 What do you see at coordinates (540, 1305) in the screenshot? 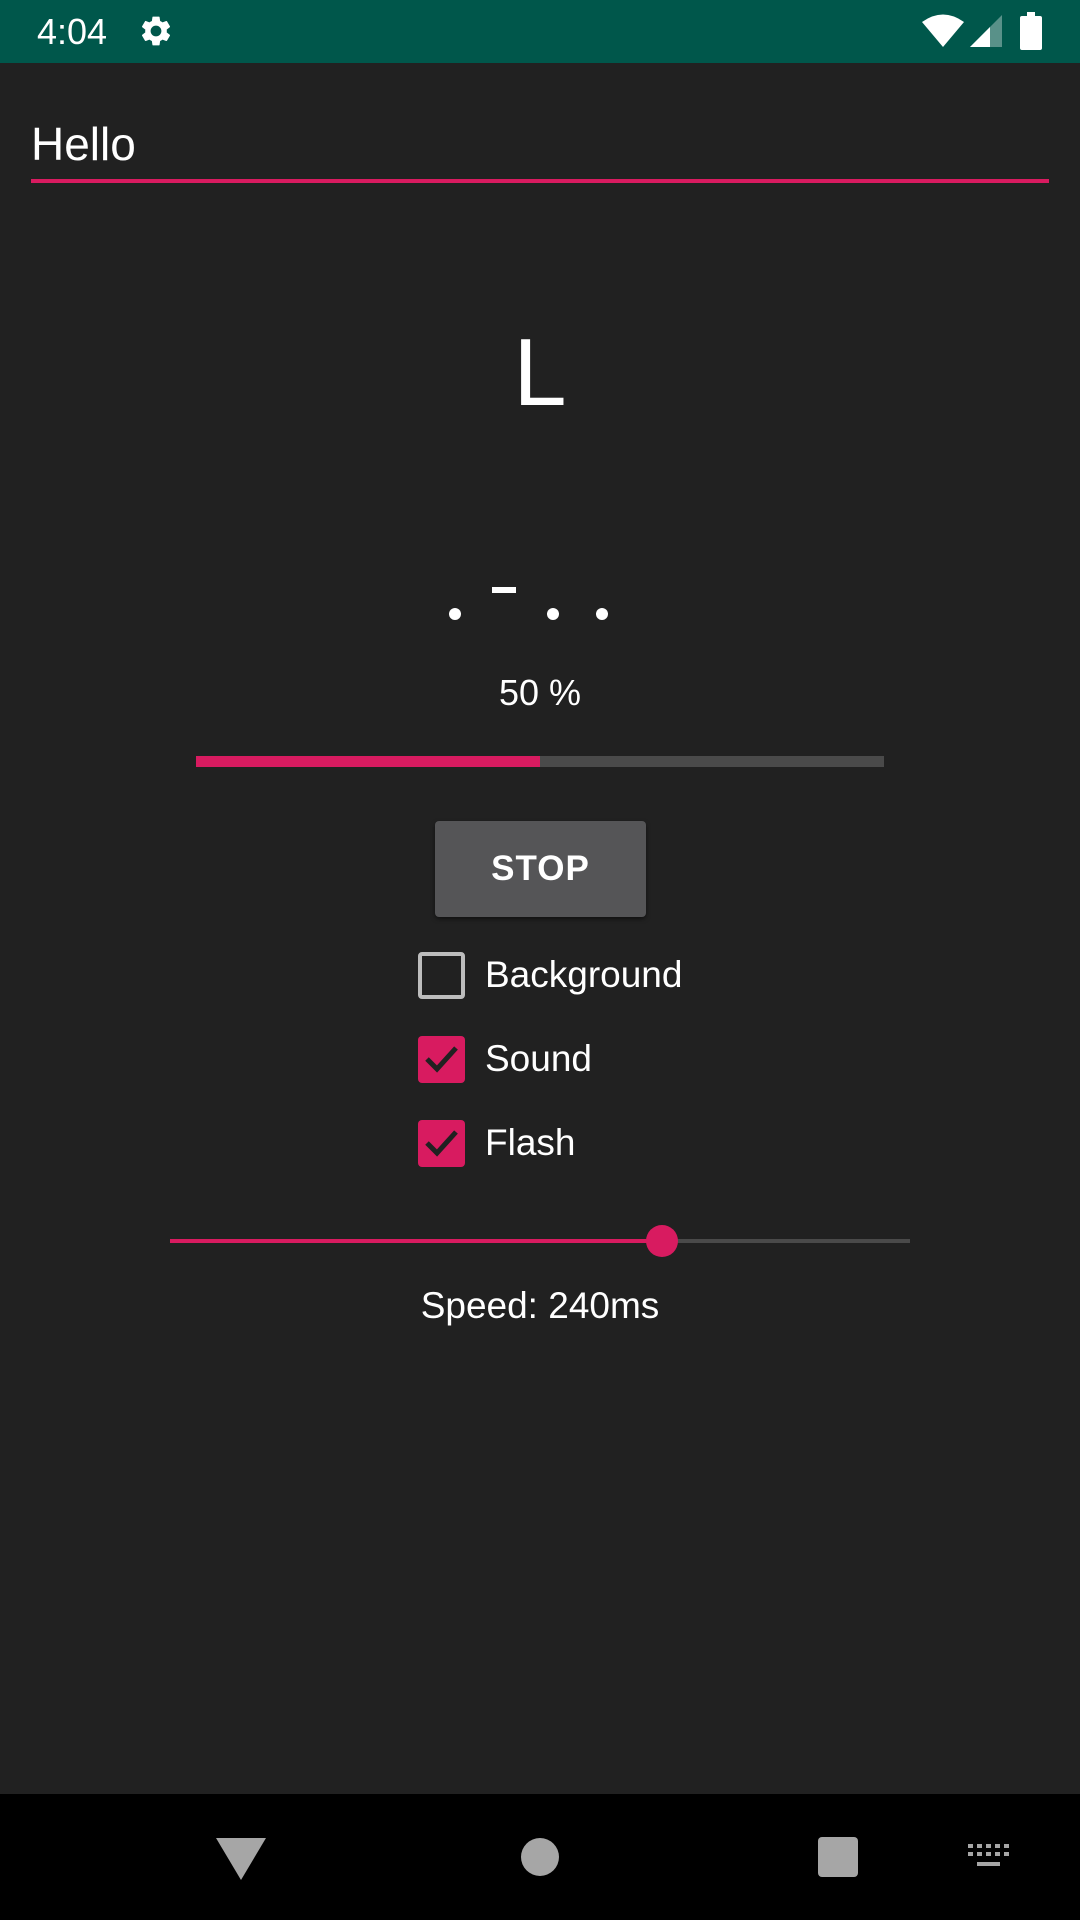
I see `speed-label: Speed: 240ms` at bounding box center [540, 1305].